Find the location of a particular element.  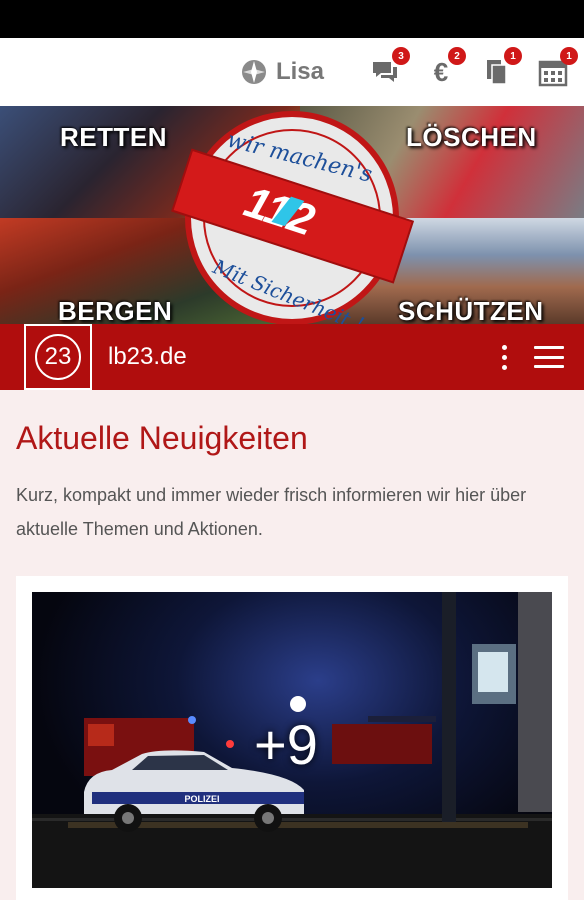

nav-bar: 23 lb23.de is located at coordinates (292, 357).